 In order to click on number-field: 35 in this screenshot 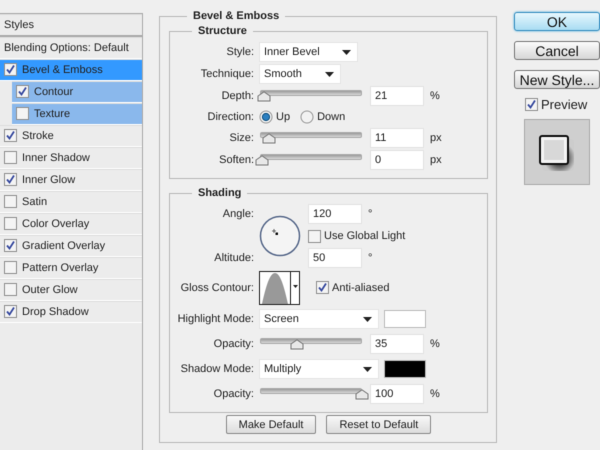, I will do `click(397, 344)`.